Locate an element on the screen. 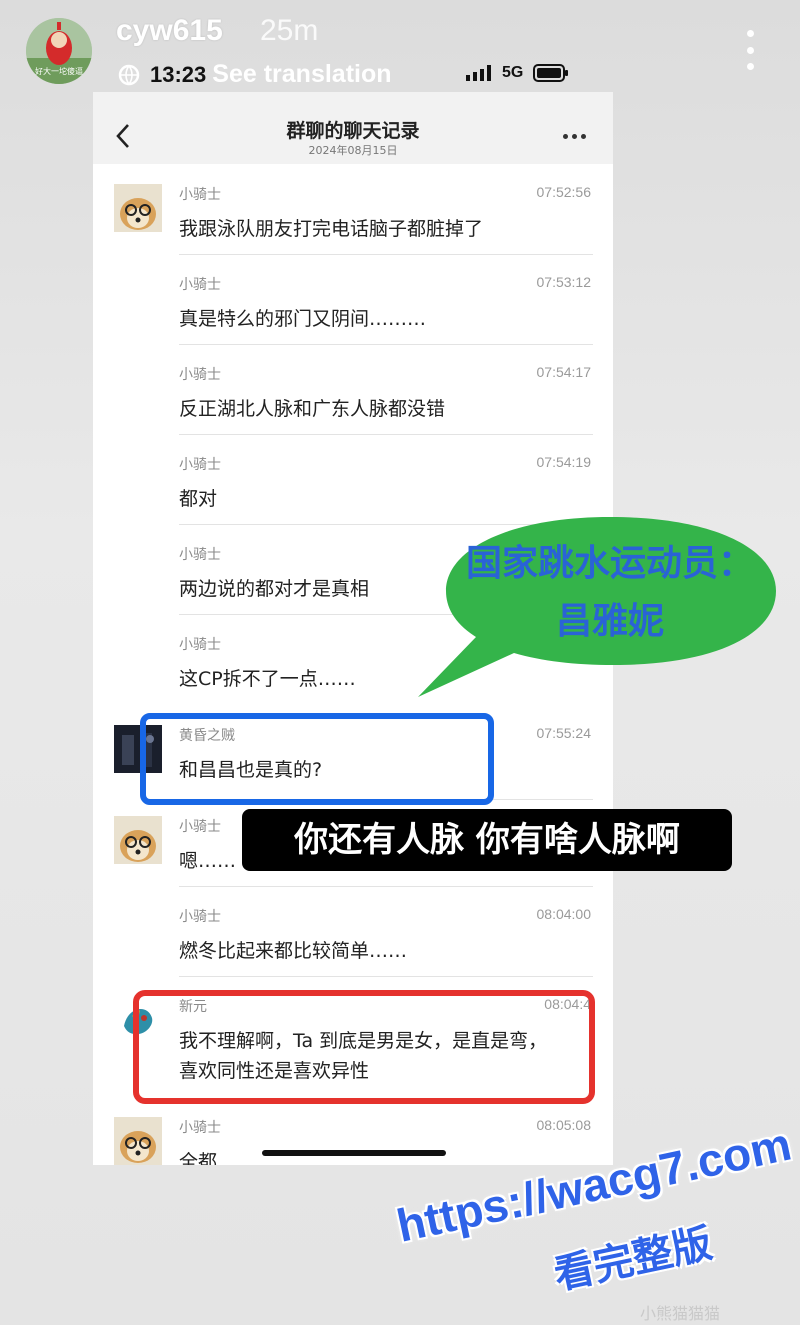 This screenshot has width=800, height=1325. video-caption: 你还有人脉 你有啥人脉啊 is located at coordinates (487, 840).